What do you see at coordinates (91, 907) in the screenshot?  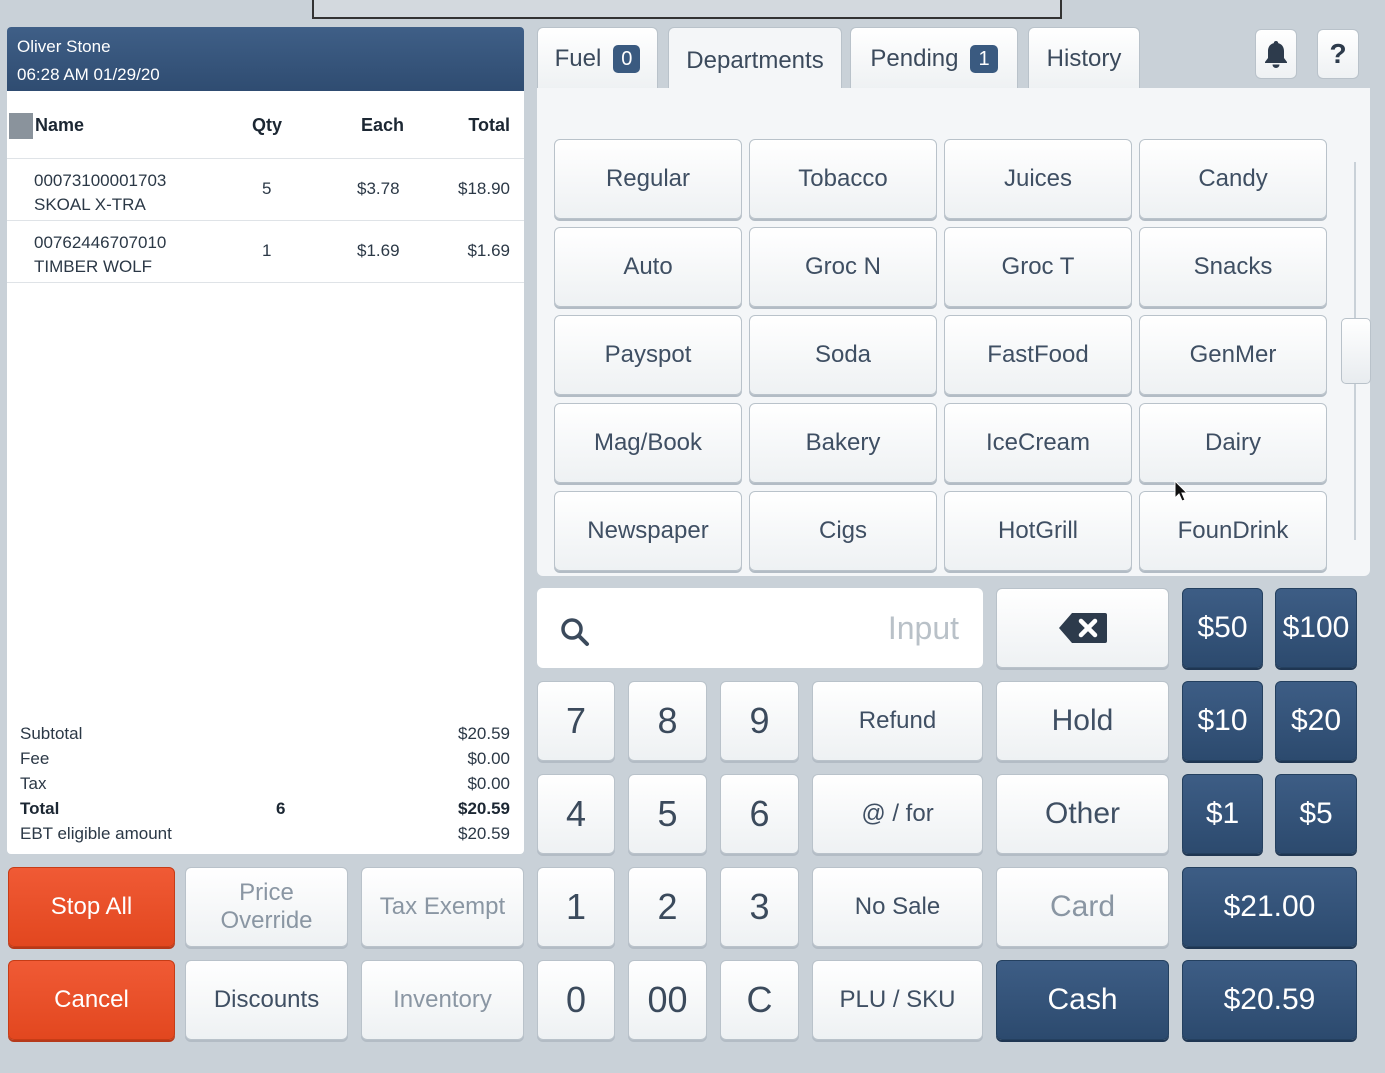 I see `stop-all-button: Stop All` at bounding box center [91, 907].